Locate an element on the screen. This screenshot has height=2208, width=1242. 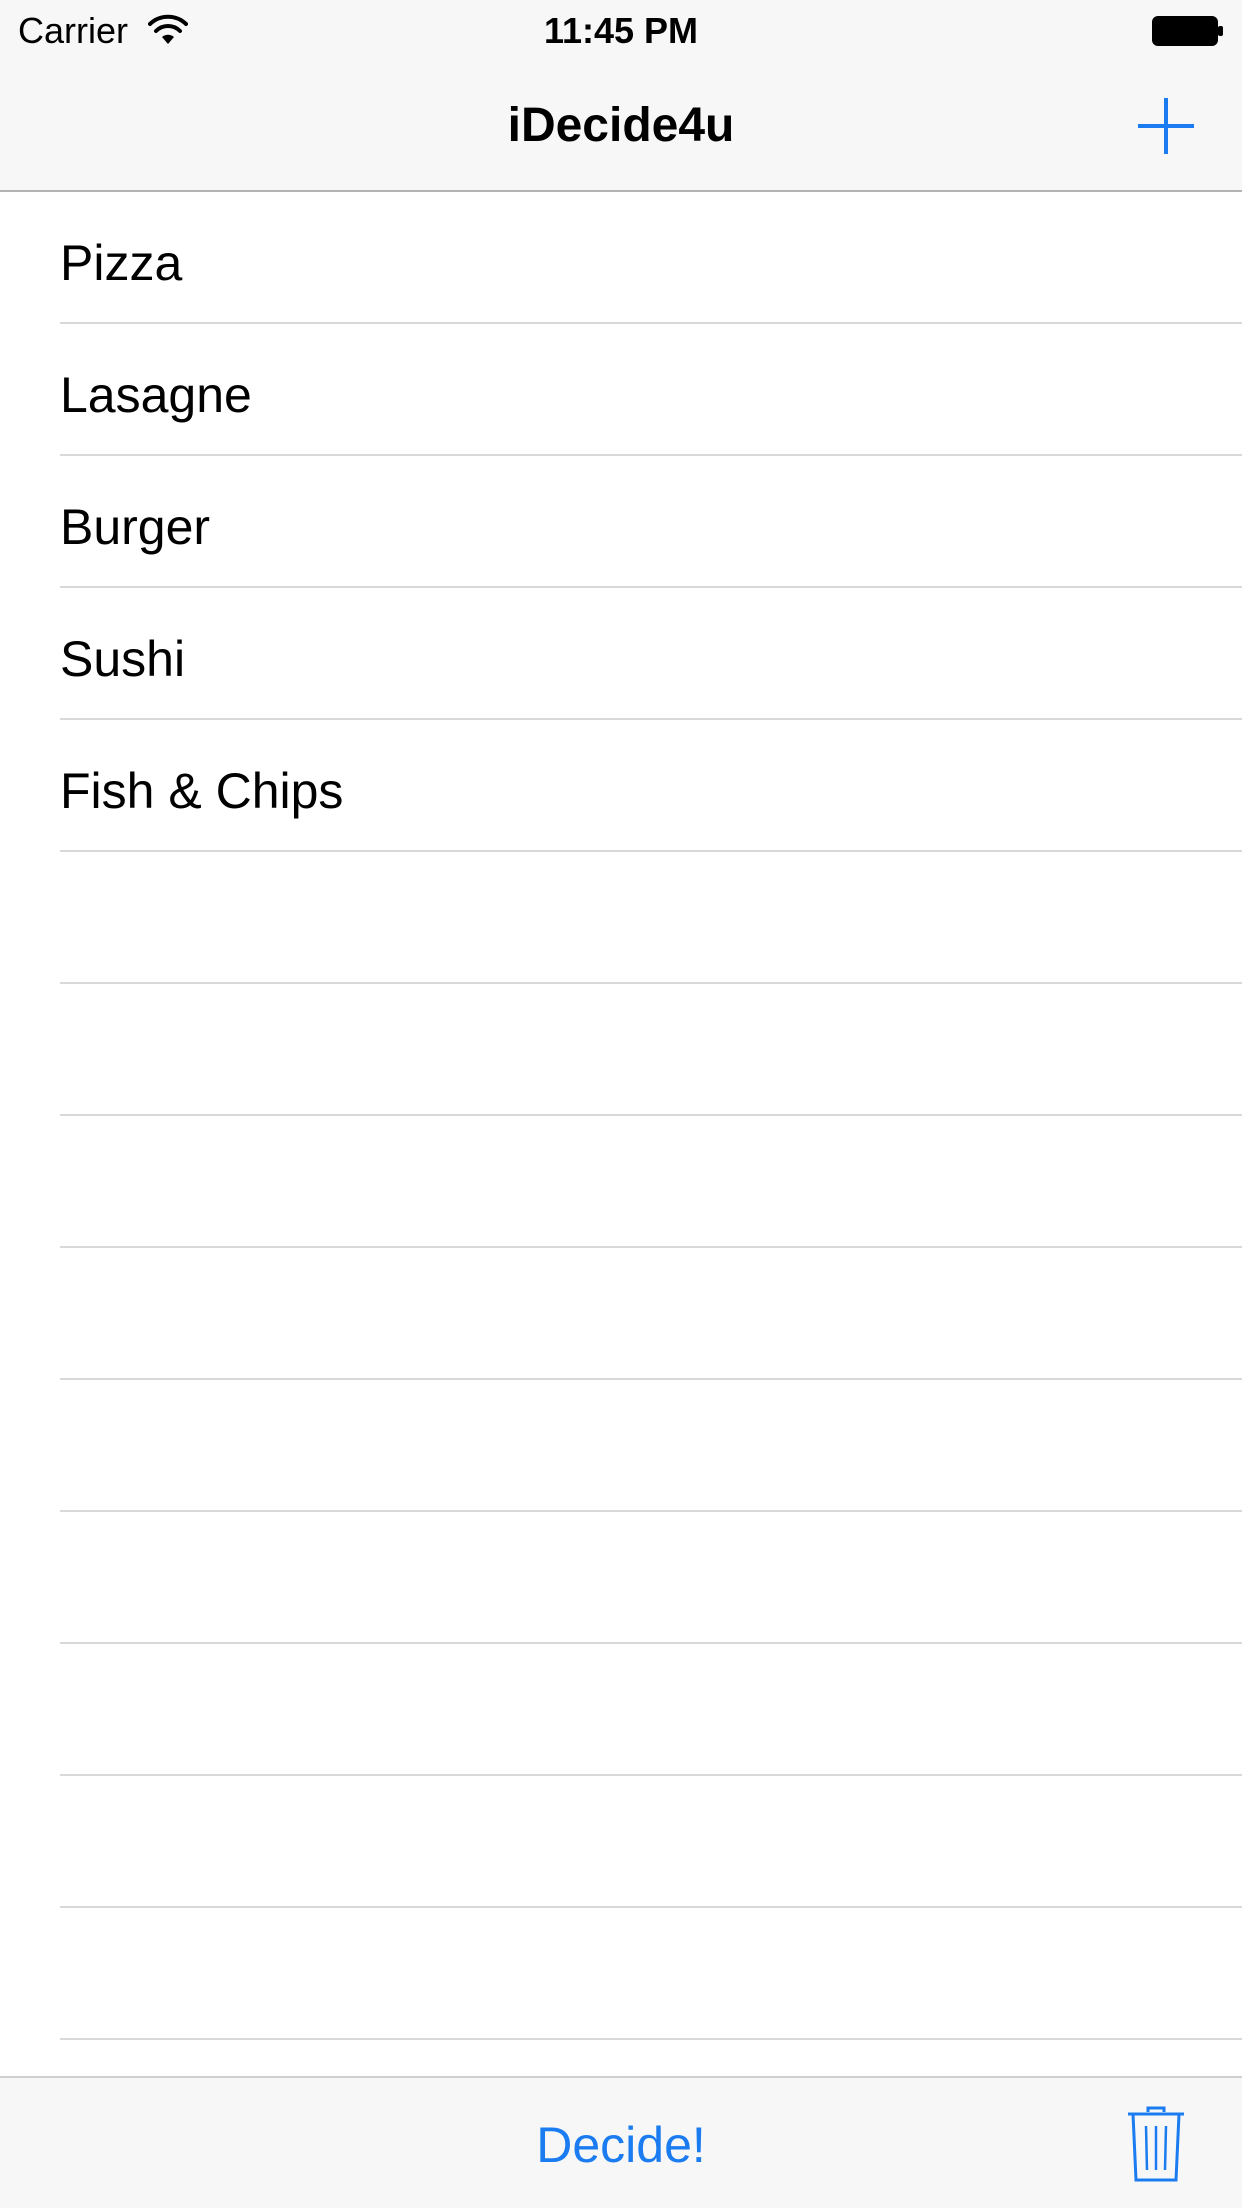
trash-icon is located at coordinates (1156, 2144).